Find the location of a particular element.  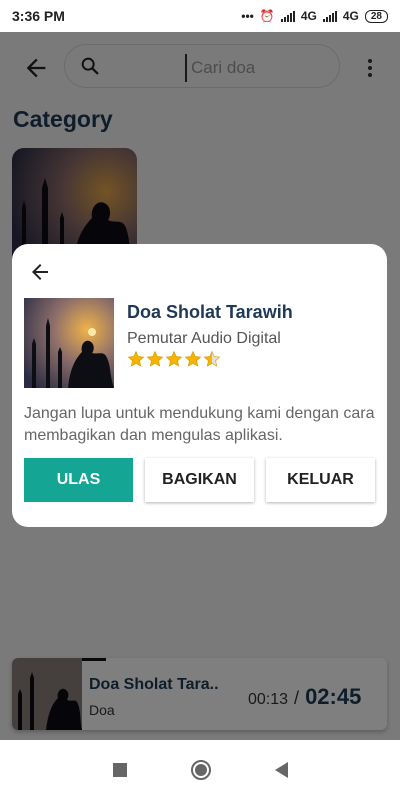

status-bar: 3:36 PM ••• ⏰ 4G 4G 28 is located at coordinates (200, 16).